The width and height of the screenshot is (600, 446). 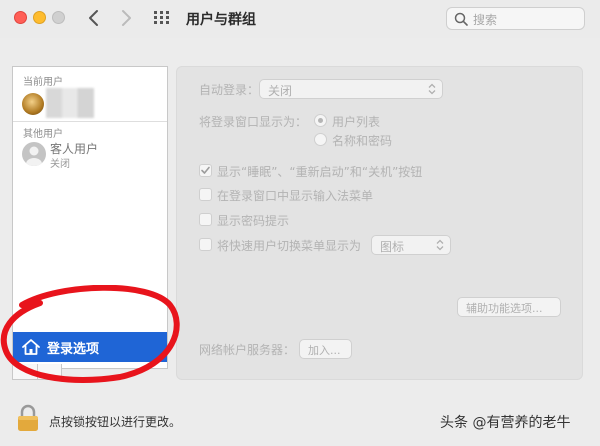 I want to click on house-icon, so click(x=31, y=347).